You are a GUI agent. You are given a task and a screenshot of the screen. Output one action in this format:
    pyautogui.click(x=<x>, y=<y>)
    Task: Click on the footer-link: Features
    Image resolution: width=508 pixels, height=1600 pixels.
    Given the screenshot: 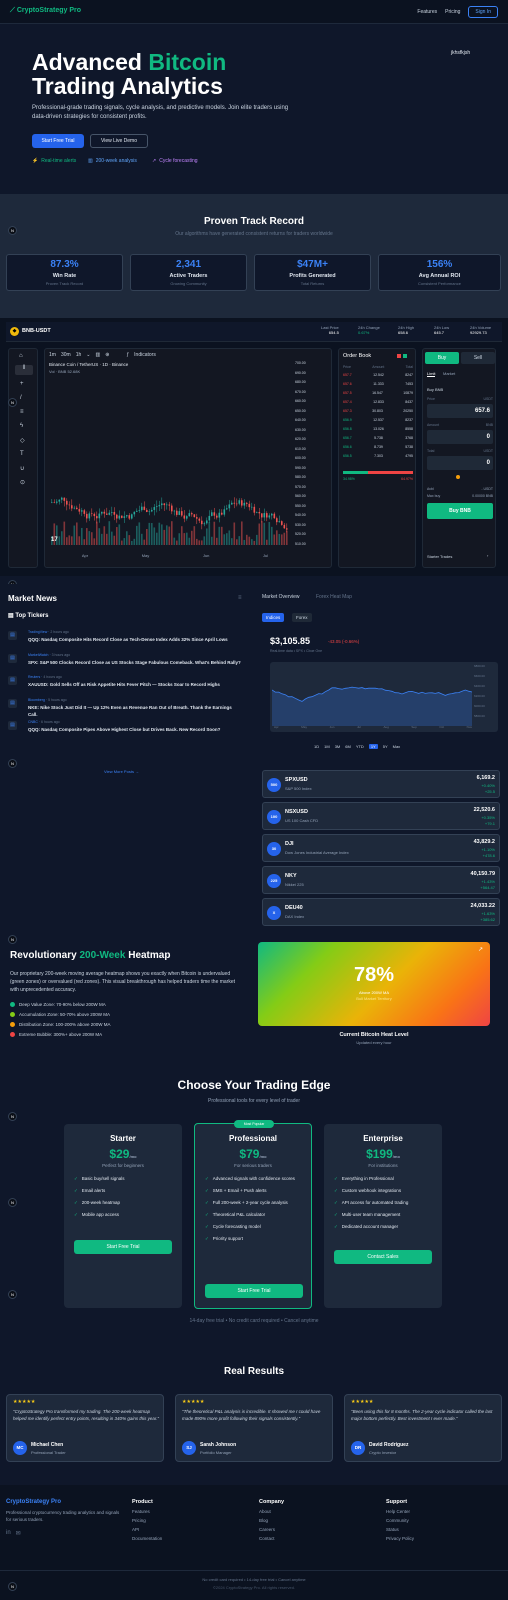 What is the action you would take?
    pyautogui.click(x=147, y=1511)
    